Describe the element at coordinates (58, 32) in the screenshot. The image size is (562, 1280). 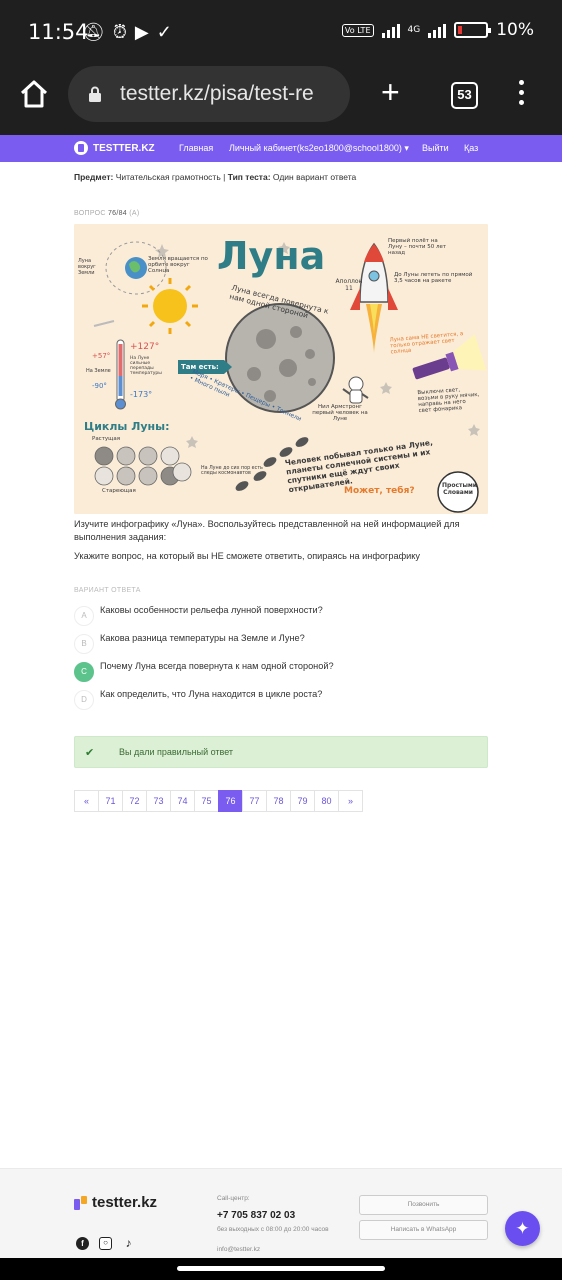
I see `clock: 11:54` at that location.